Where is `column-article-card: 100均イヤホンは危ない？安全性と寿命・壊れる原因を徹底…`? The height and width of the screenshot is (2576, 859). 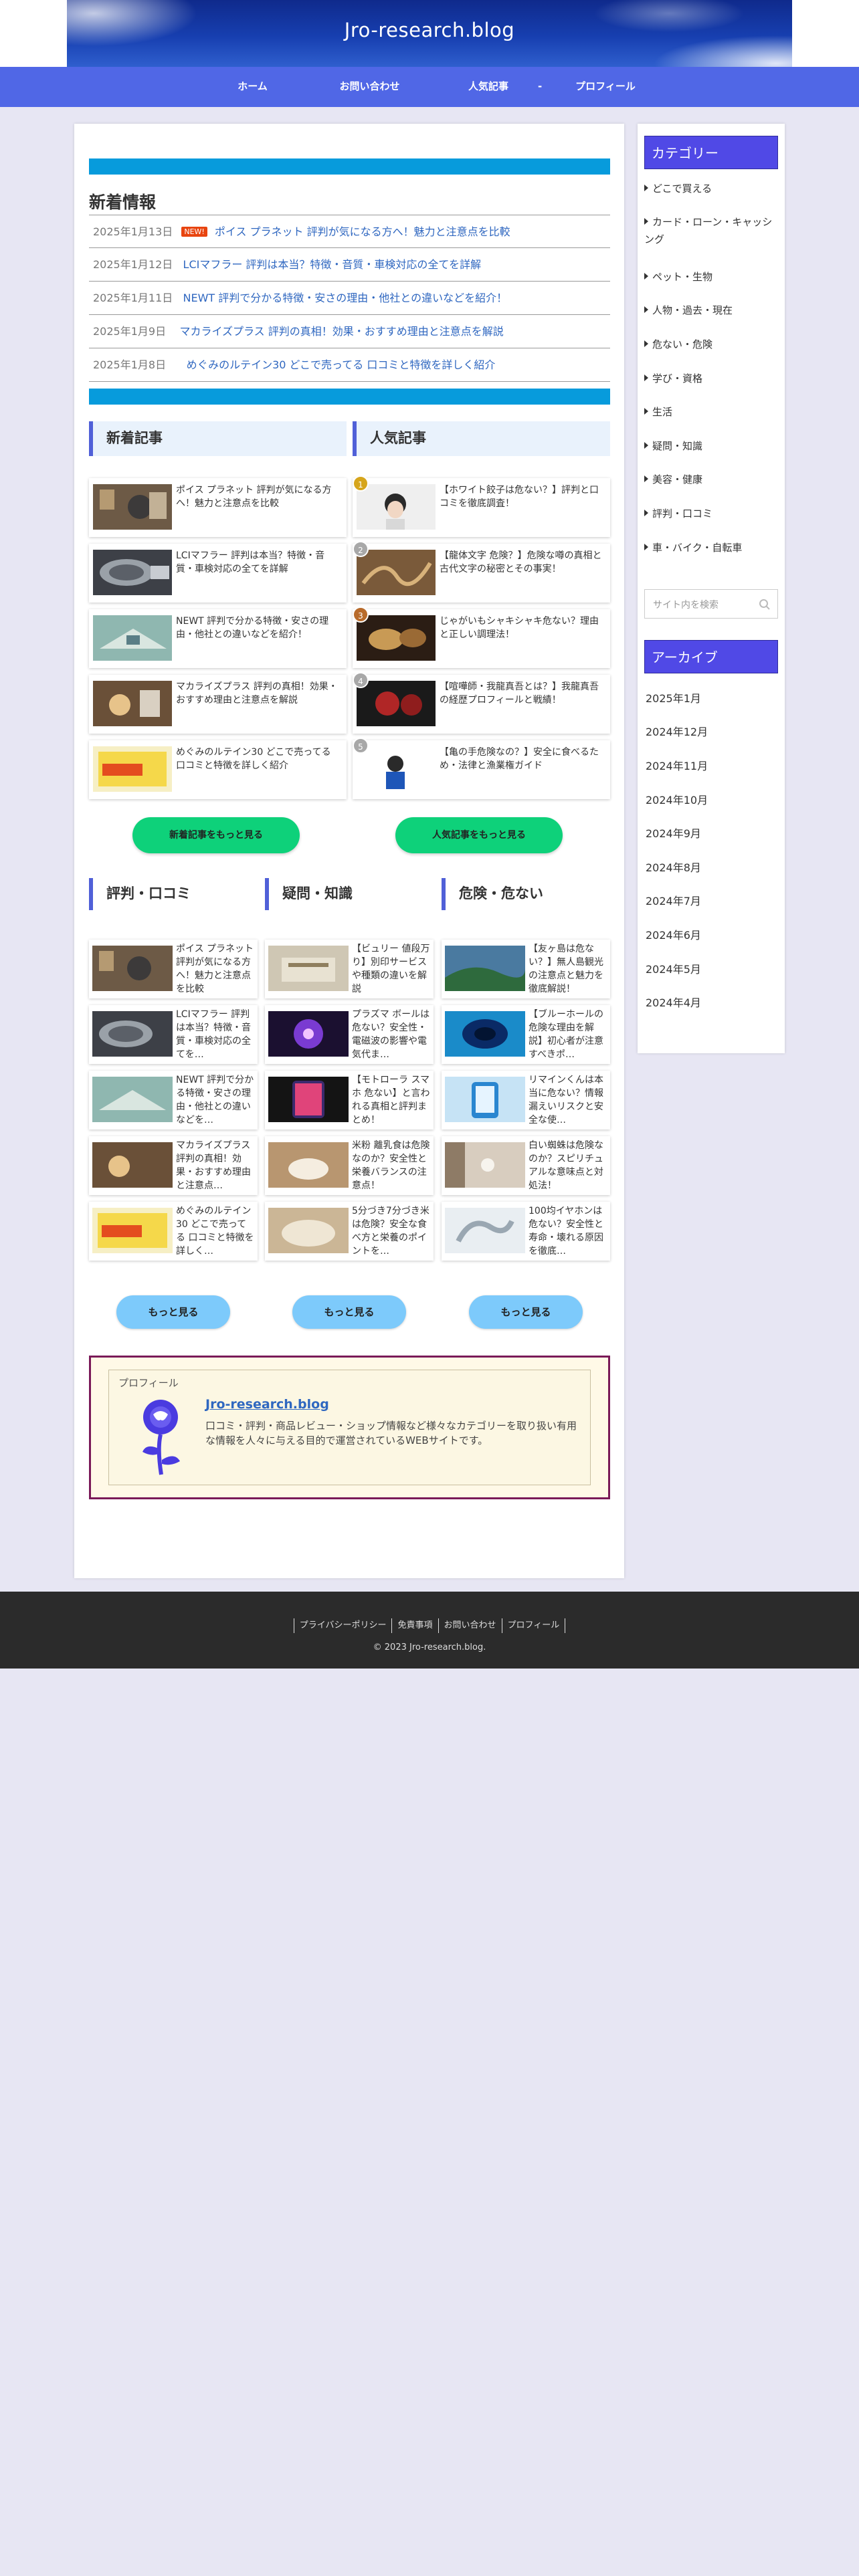 column-article-card: 100均イヤホンは危ない？安全性と寿命・壊れる原因を徹底… is located at coordinates (526, 1231).